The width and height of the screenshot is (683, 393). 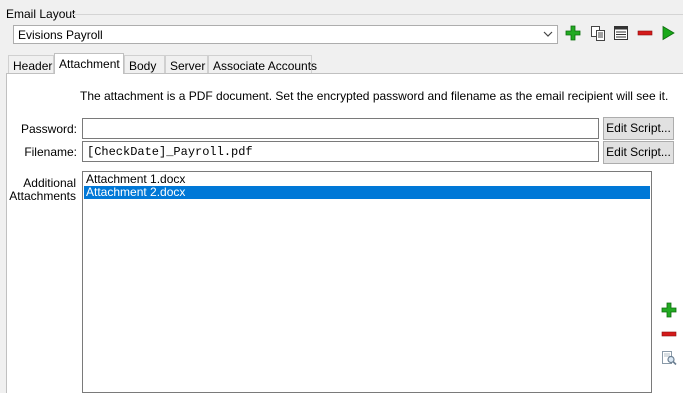 What do you see at coordinates (144, 64) in the screenshot?
I see `tab-body: Body` at bounding box center [144, 64].